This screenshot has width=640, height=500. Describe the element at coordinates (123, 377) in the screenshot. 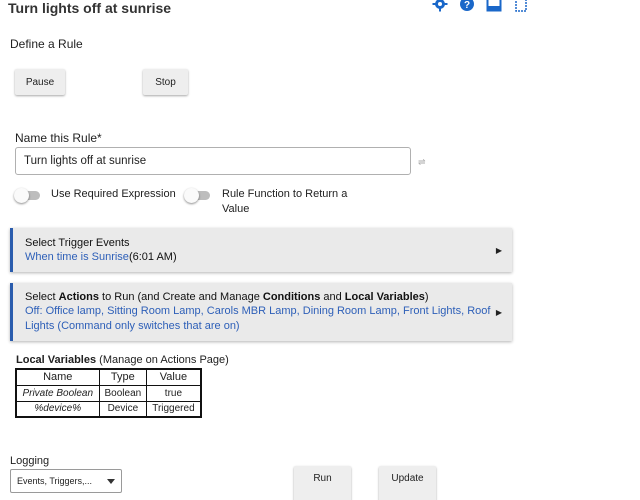

I see `col-header-type: Type` at that location.